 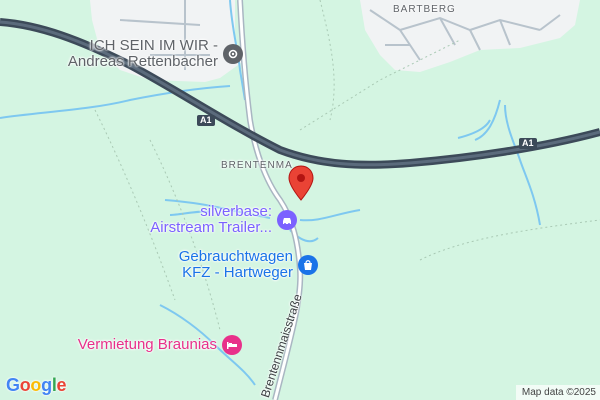 What do you see at coordinates (235, 256) in the screenshot?
I see `poi-line1: Gebrauchtwagen` at bounding box center [235, 256].